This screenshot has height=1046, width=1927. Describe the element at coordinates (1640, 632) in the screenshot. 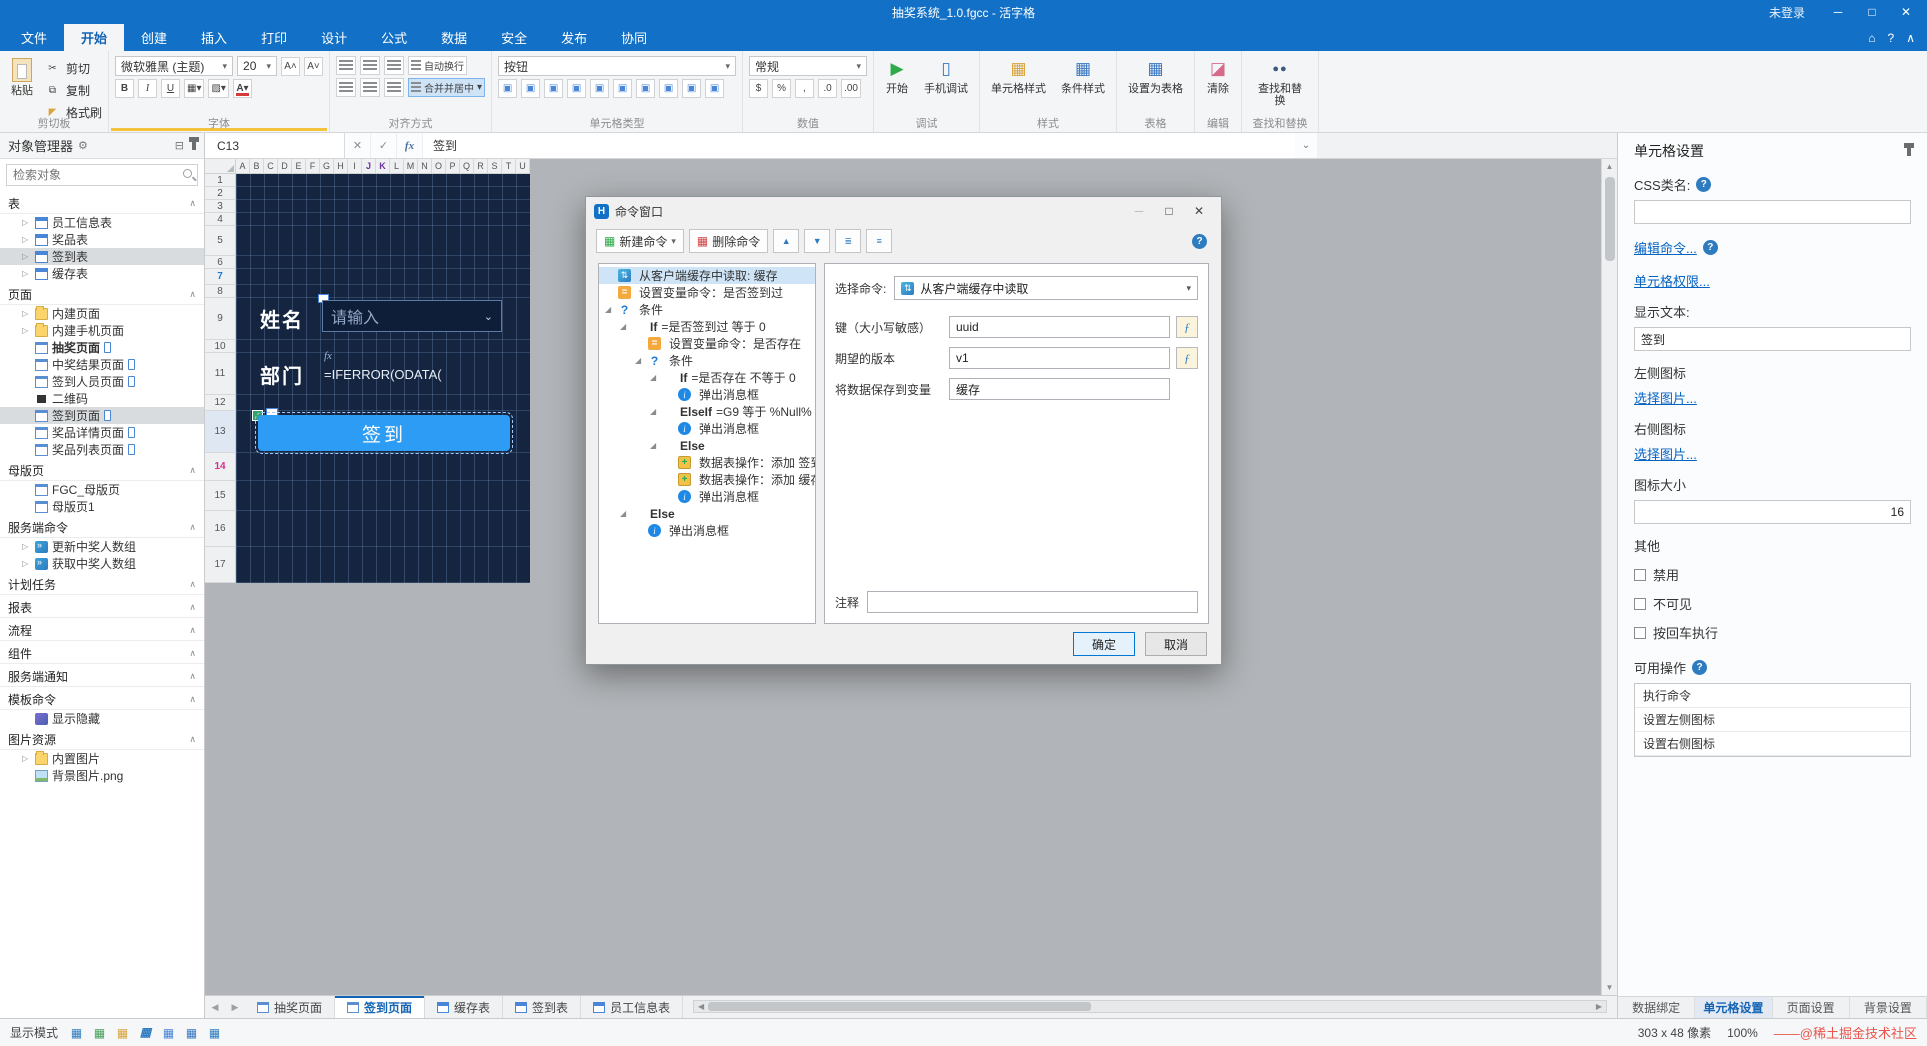

I see `checkbox-icon` at that location.